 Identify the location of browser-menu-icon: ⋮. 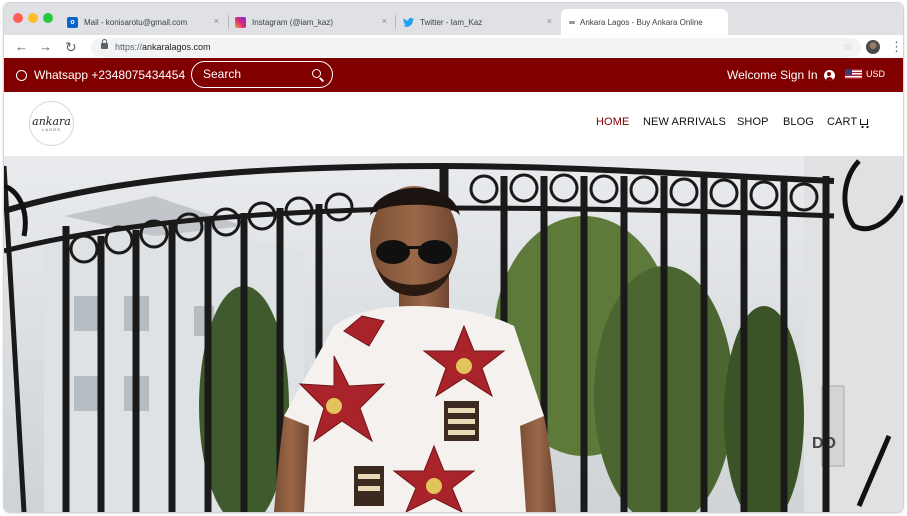
(896, 47).